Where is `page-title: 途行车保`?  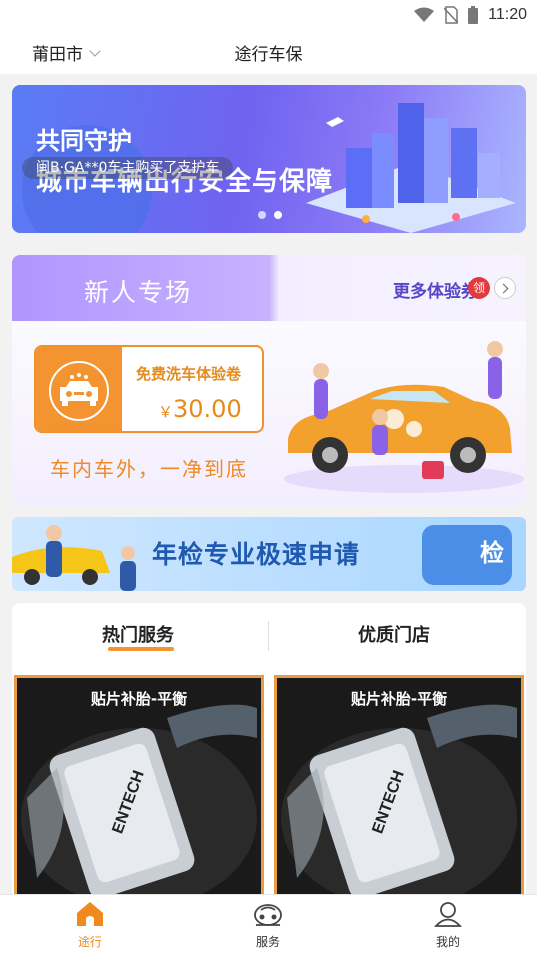
page-title: 途行车保 is located at coordinates (268, 55).